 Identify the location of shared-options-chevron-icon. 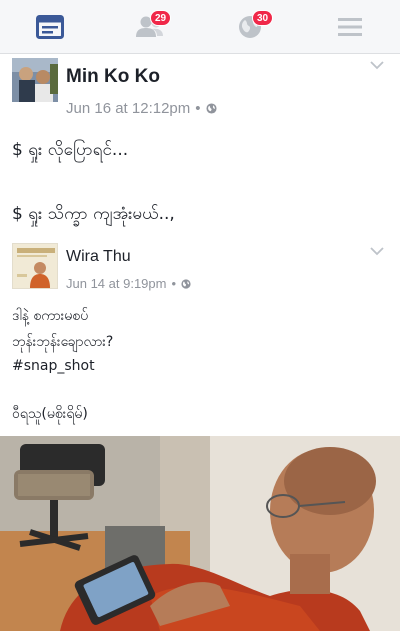
(377, 251).